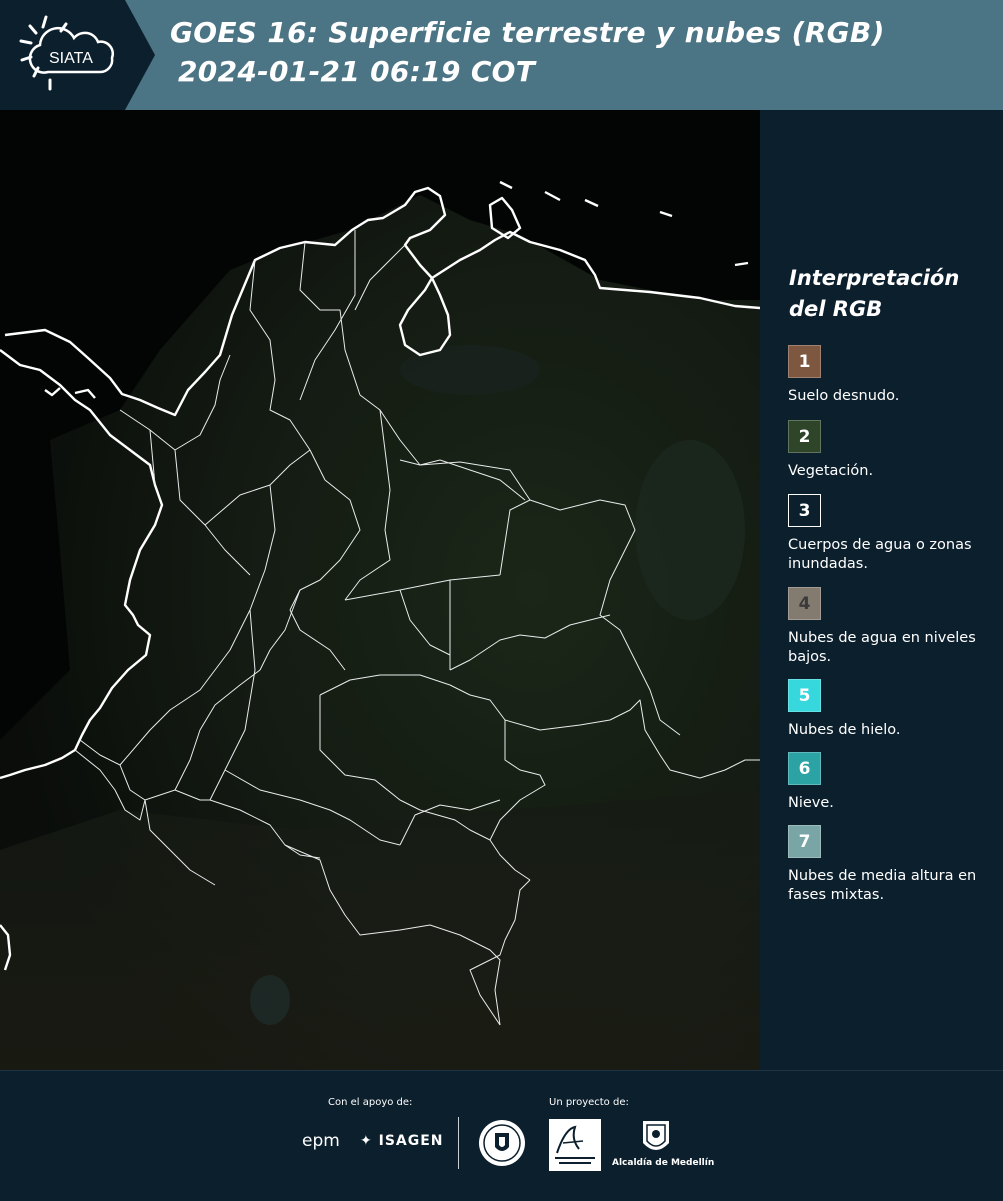 This screenshot has height=1201, width=1003. I want to click on legend-title-line2: del RGB, so click(836, 309).